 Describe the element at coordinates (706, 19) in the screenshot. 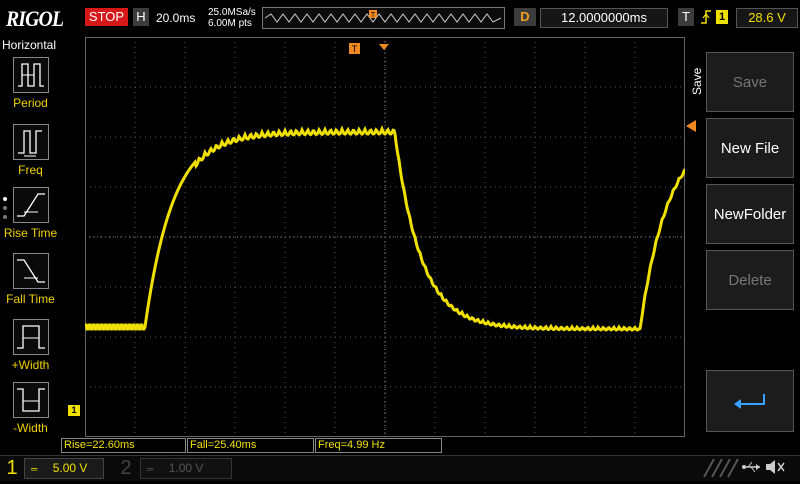

I see `rising-edge-icon` at that location.